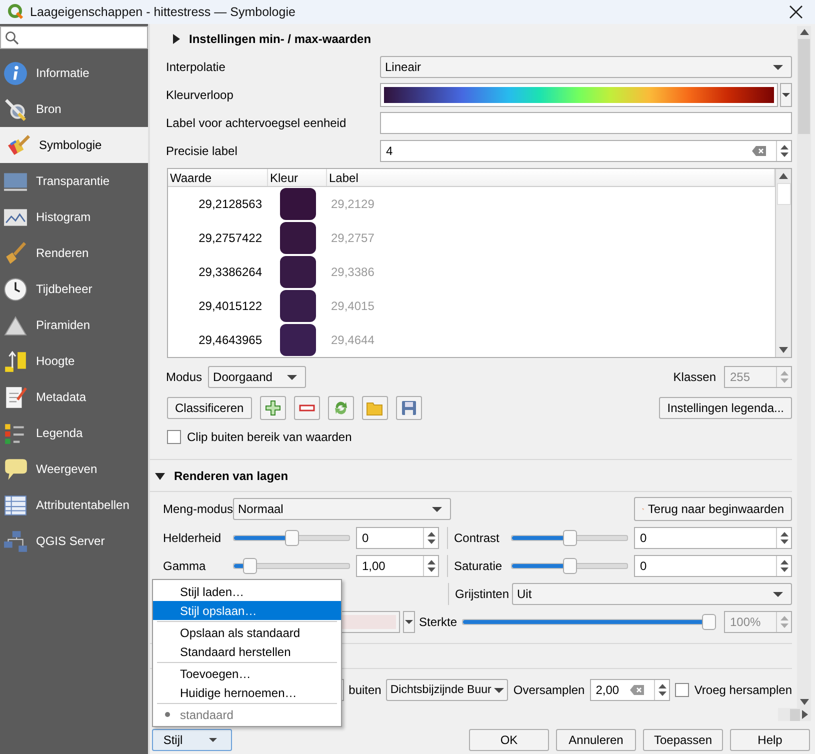 The height and width of the screenshot is (754, 815). Describe the element at coordinates (74, 361) in the screenshot. I see `sidebar-item: Hoogte` at that location.